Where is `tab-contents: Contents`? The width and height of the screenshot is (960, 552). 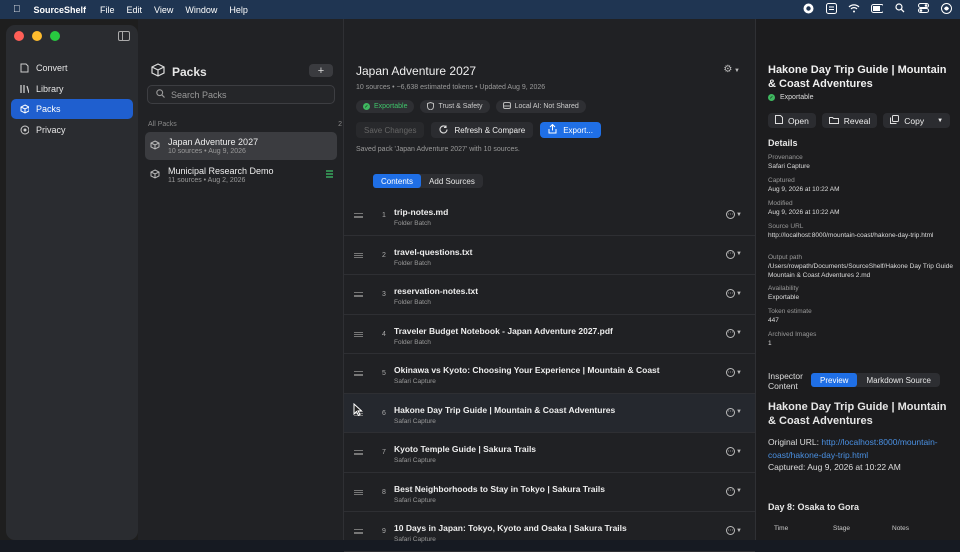 tab-contents: Contents is located at coordinates (397, 181).